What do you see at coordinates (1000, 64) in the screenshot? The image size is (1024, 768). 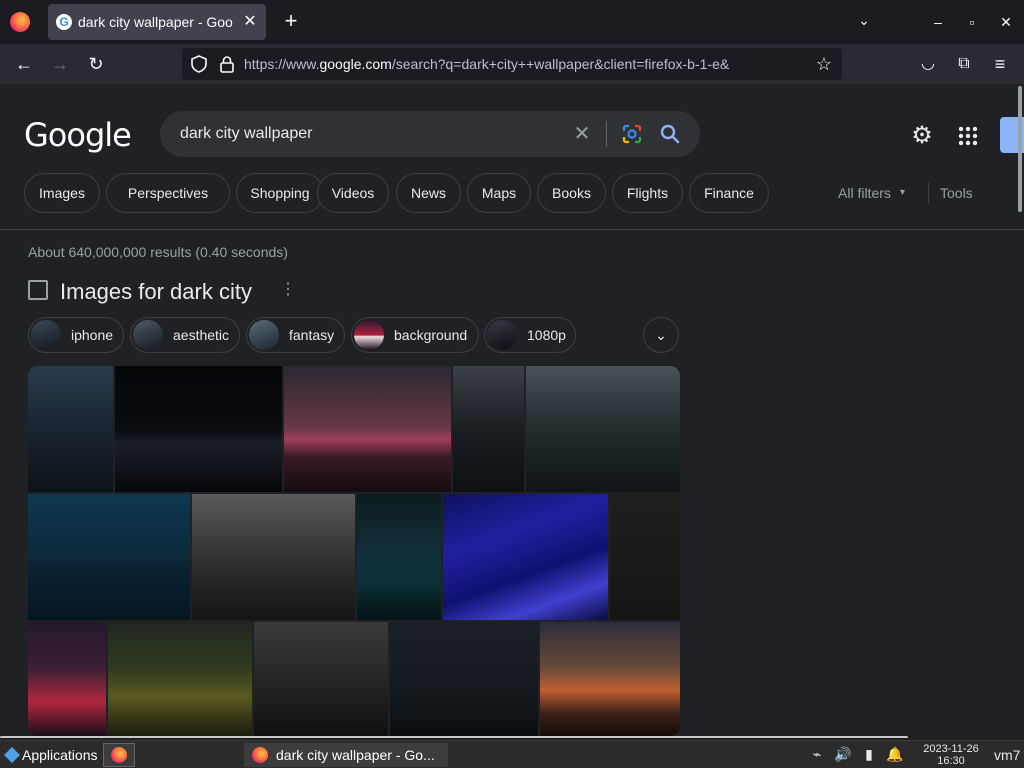 I see `app-menu-icon: ≡` at bounding box center [1000, 64].